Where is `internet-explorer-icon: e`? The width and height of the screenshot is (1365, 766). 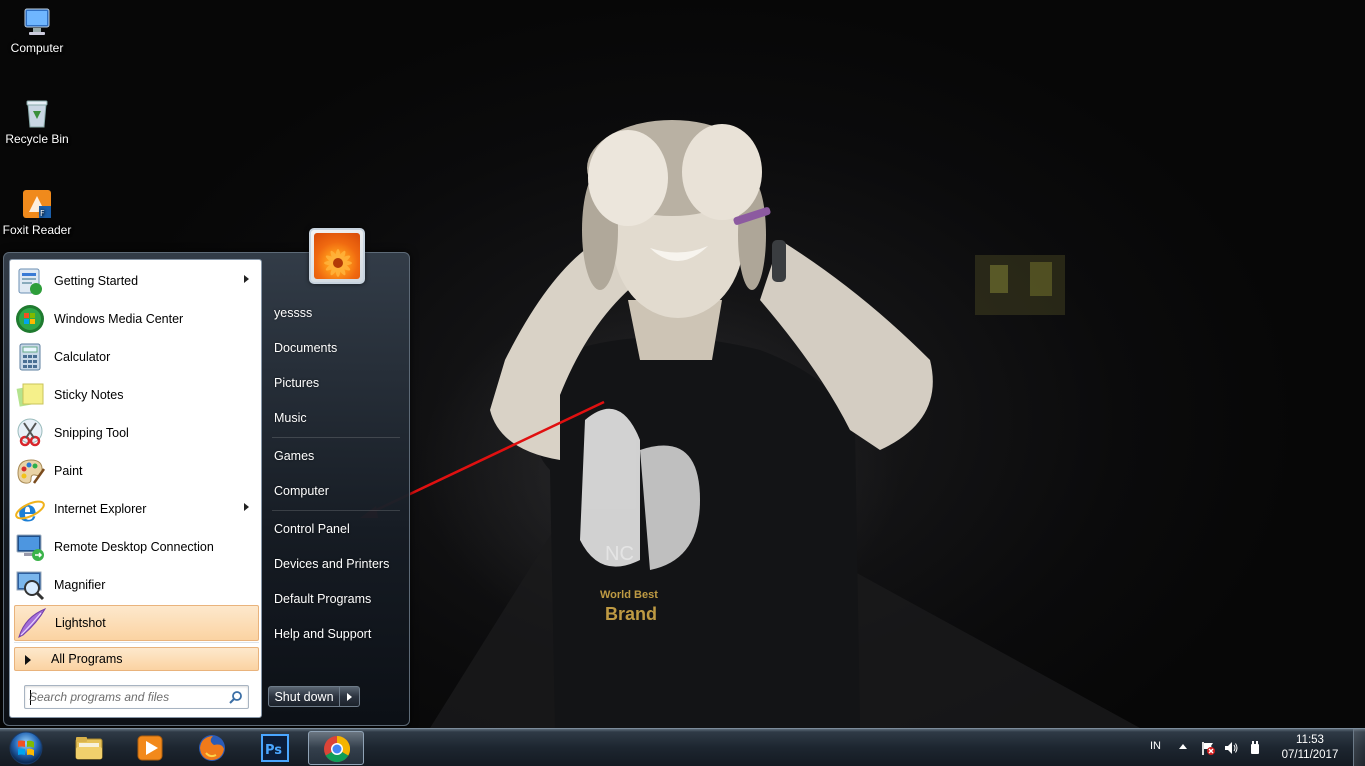 internet-explorer-icon: e is located at coordinates (30, 511).